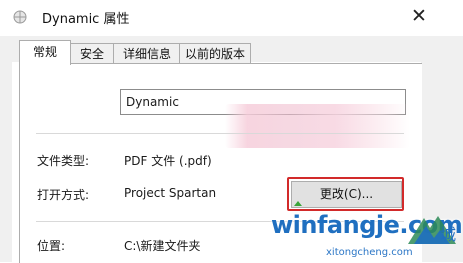 The image size is (463, 263). What do you see at coordinates (6, 149) in the screenshot?
I see `window-frame-left` at bounding box center [6, 149].